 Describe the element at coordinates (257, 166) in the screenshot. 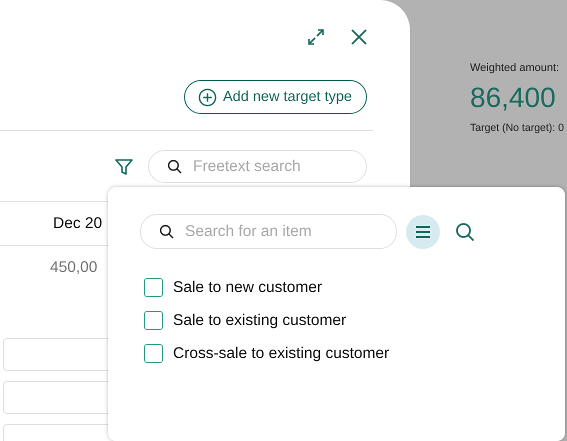

I see `search-field: Freetext search` at that location.